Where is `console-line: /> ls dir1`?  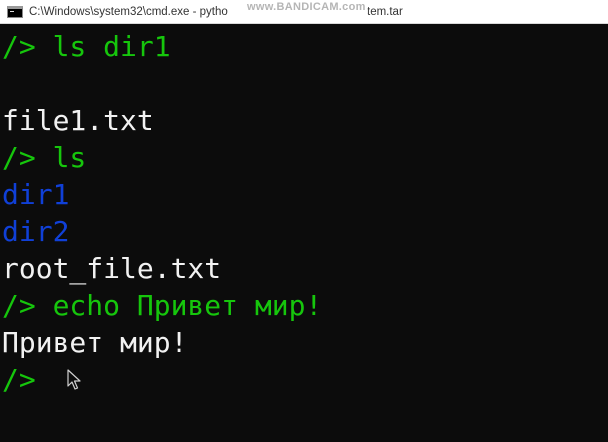
console-line: /> ls dir1 is located at coordinates (86, 46).